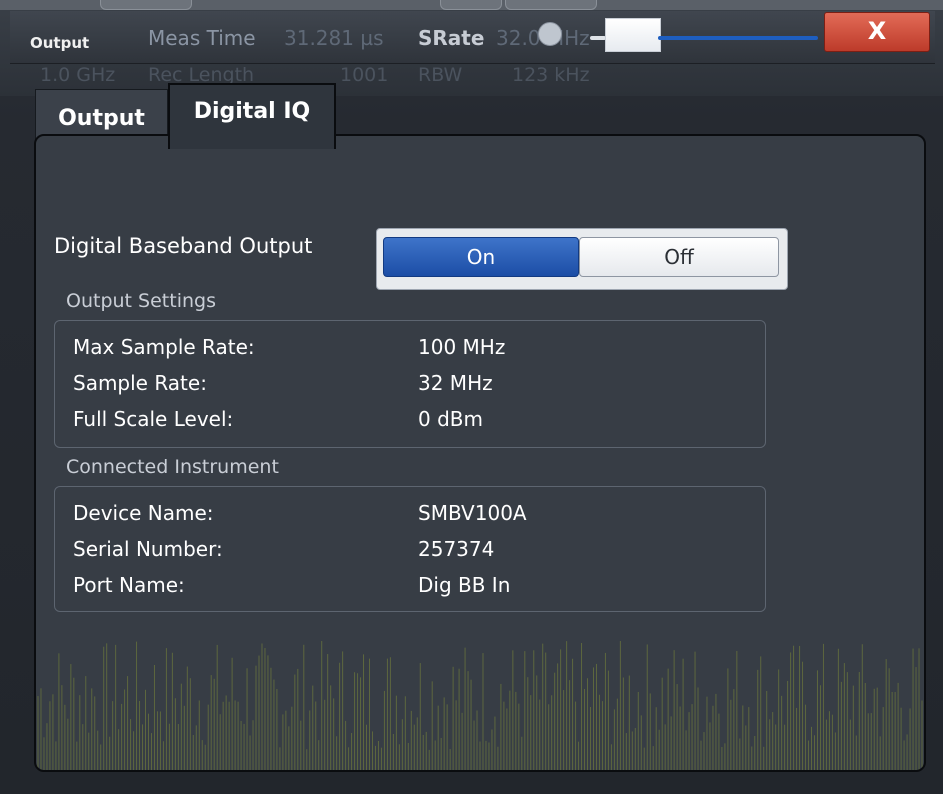  What do you see at coordinates (413, 424) in the screenshot?
I see `full-scale-level-row: Full Scale Level: 0 dBm` at bounding box center [413, 424].